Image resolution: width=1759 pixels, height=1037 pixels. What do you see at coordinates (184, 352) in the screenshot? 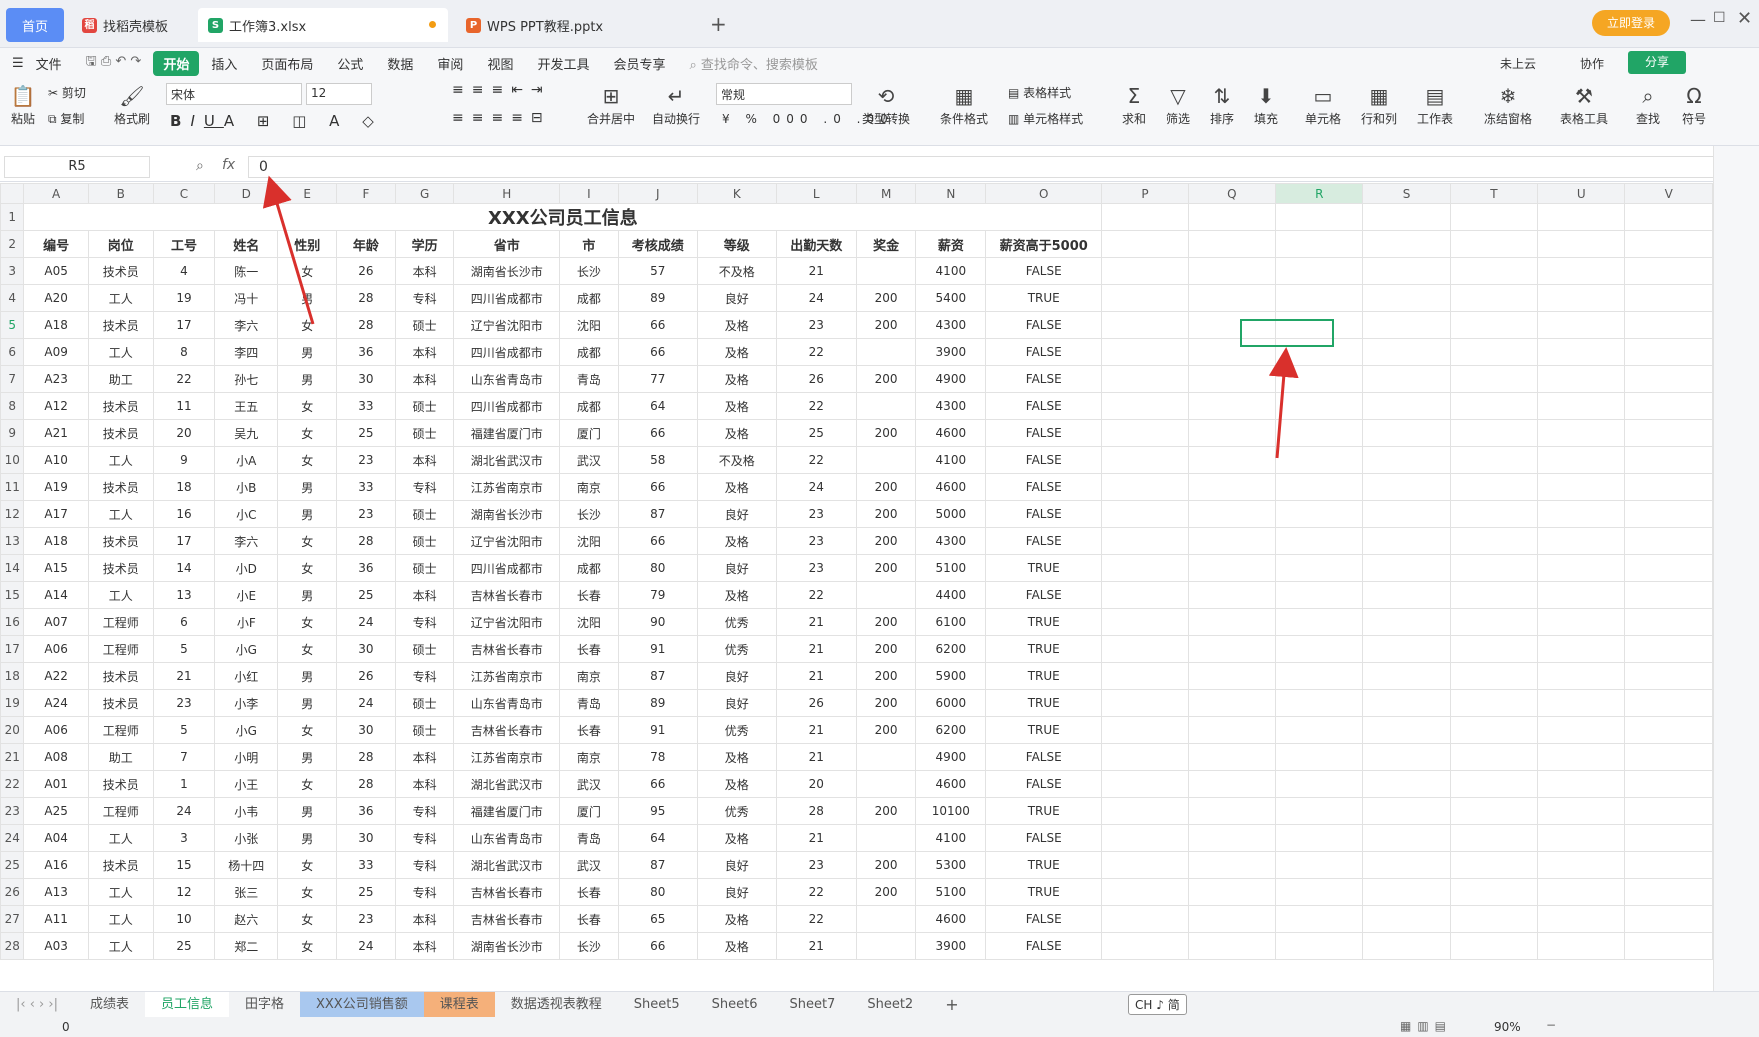
I see `data-cell: 8` at bounding box center [184, 352].